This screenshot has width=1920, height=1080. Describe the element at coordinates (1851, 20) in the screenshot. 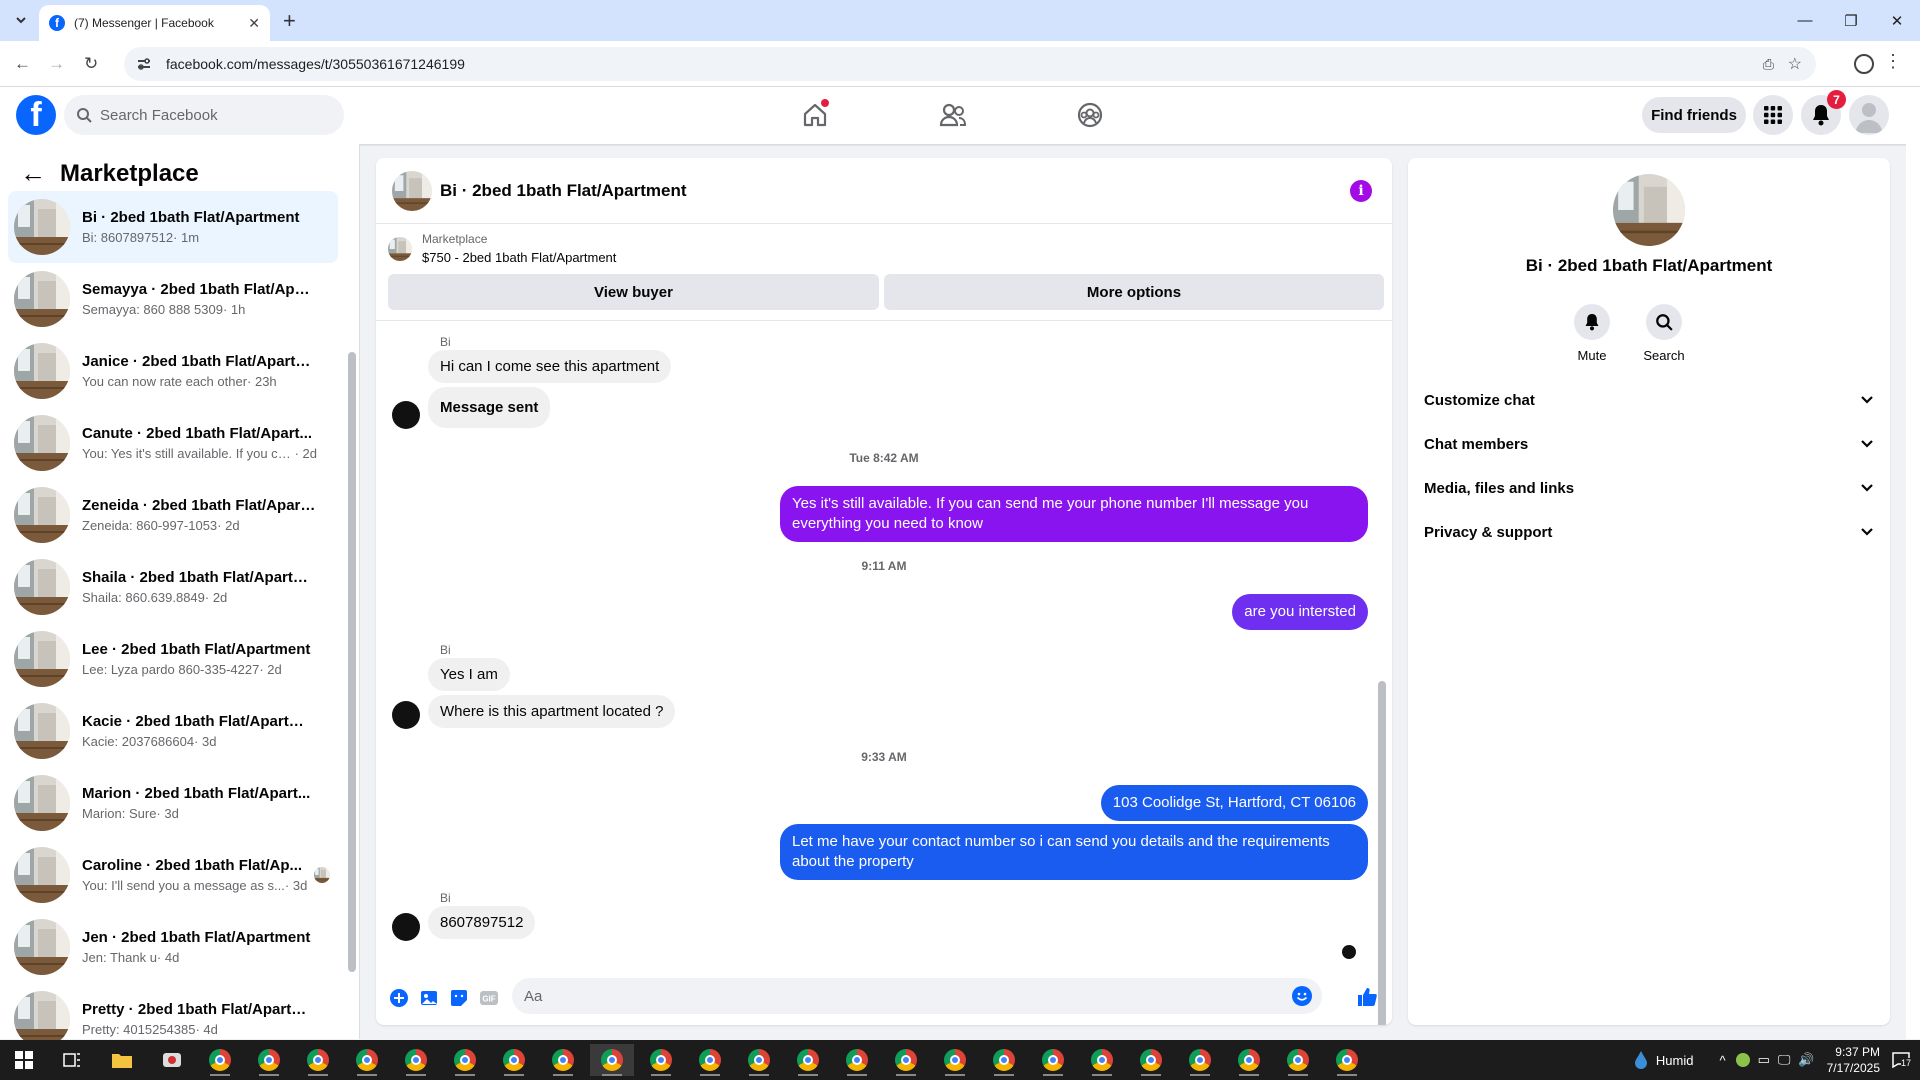

I see `restore-button: ❐` at that location.